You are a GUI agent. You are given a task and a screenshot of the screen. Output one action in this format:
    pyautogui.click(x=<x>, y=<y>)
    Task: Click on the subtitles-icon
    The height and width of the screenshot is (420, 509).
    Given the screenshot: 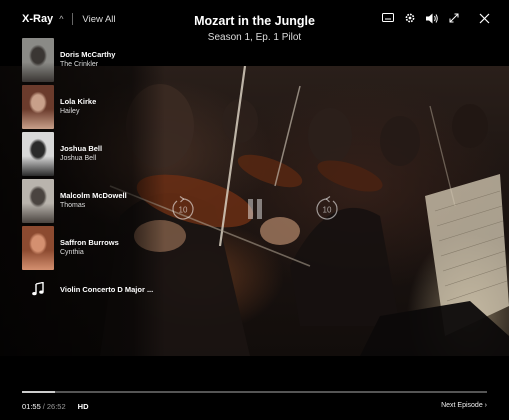 What is the action you would take?
    pyautogui.click(x=388, y=18)
    